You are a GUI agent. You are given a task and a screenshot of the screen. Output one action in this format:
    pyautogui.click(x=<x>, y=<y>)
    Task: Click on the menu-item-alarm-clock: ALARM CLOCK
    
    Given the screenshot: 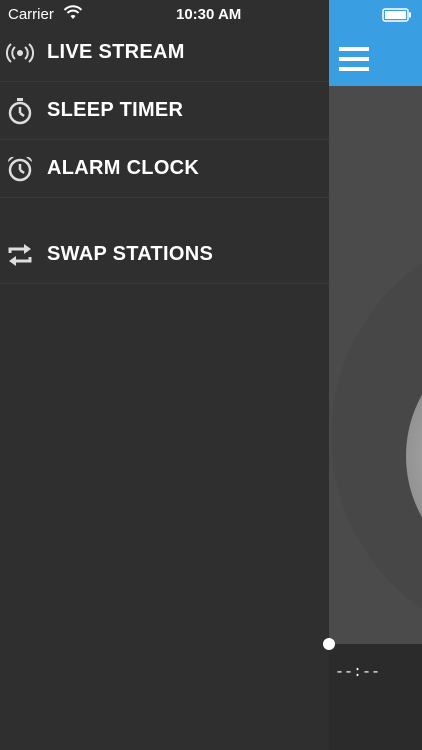 What is the action you would take?
    pyautogui.click(x=164, y=169)
    